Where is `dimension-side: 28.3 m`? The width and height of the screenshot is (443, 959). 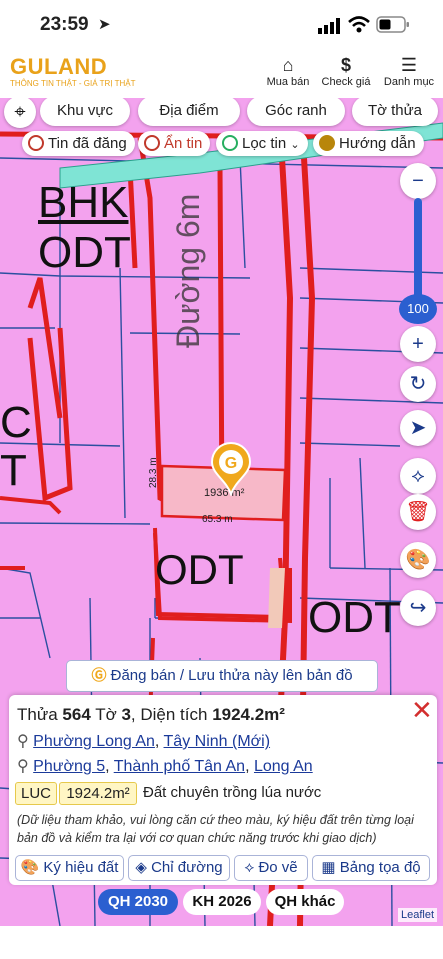
dimension-side: 28.3 m is located at coordinates (153, 472).